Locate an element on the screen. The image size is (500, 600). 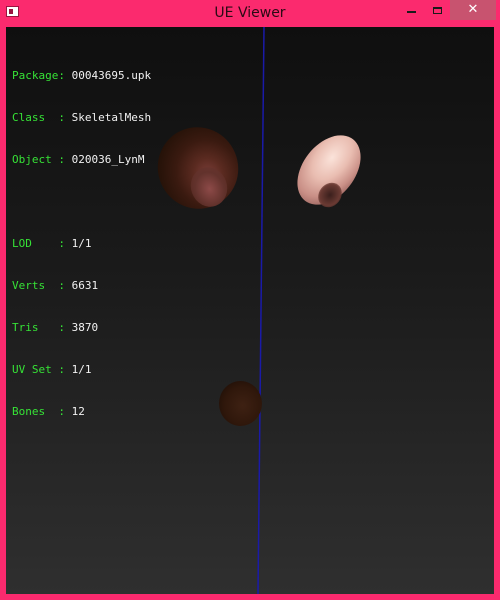
info-row-package: Package: 00043695.upk is located at coordinates (81, 76).